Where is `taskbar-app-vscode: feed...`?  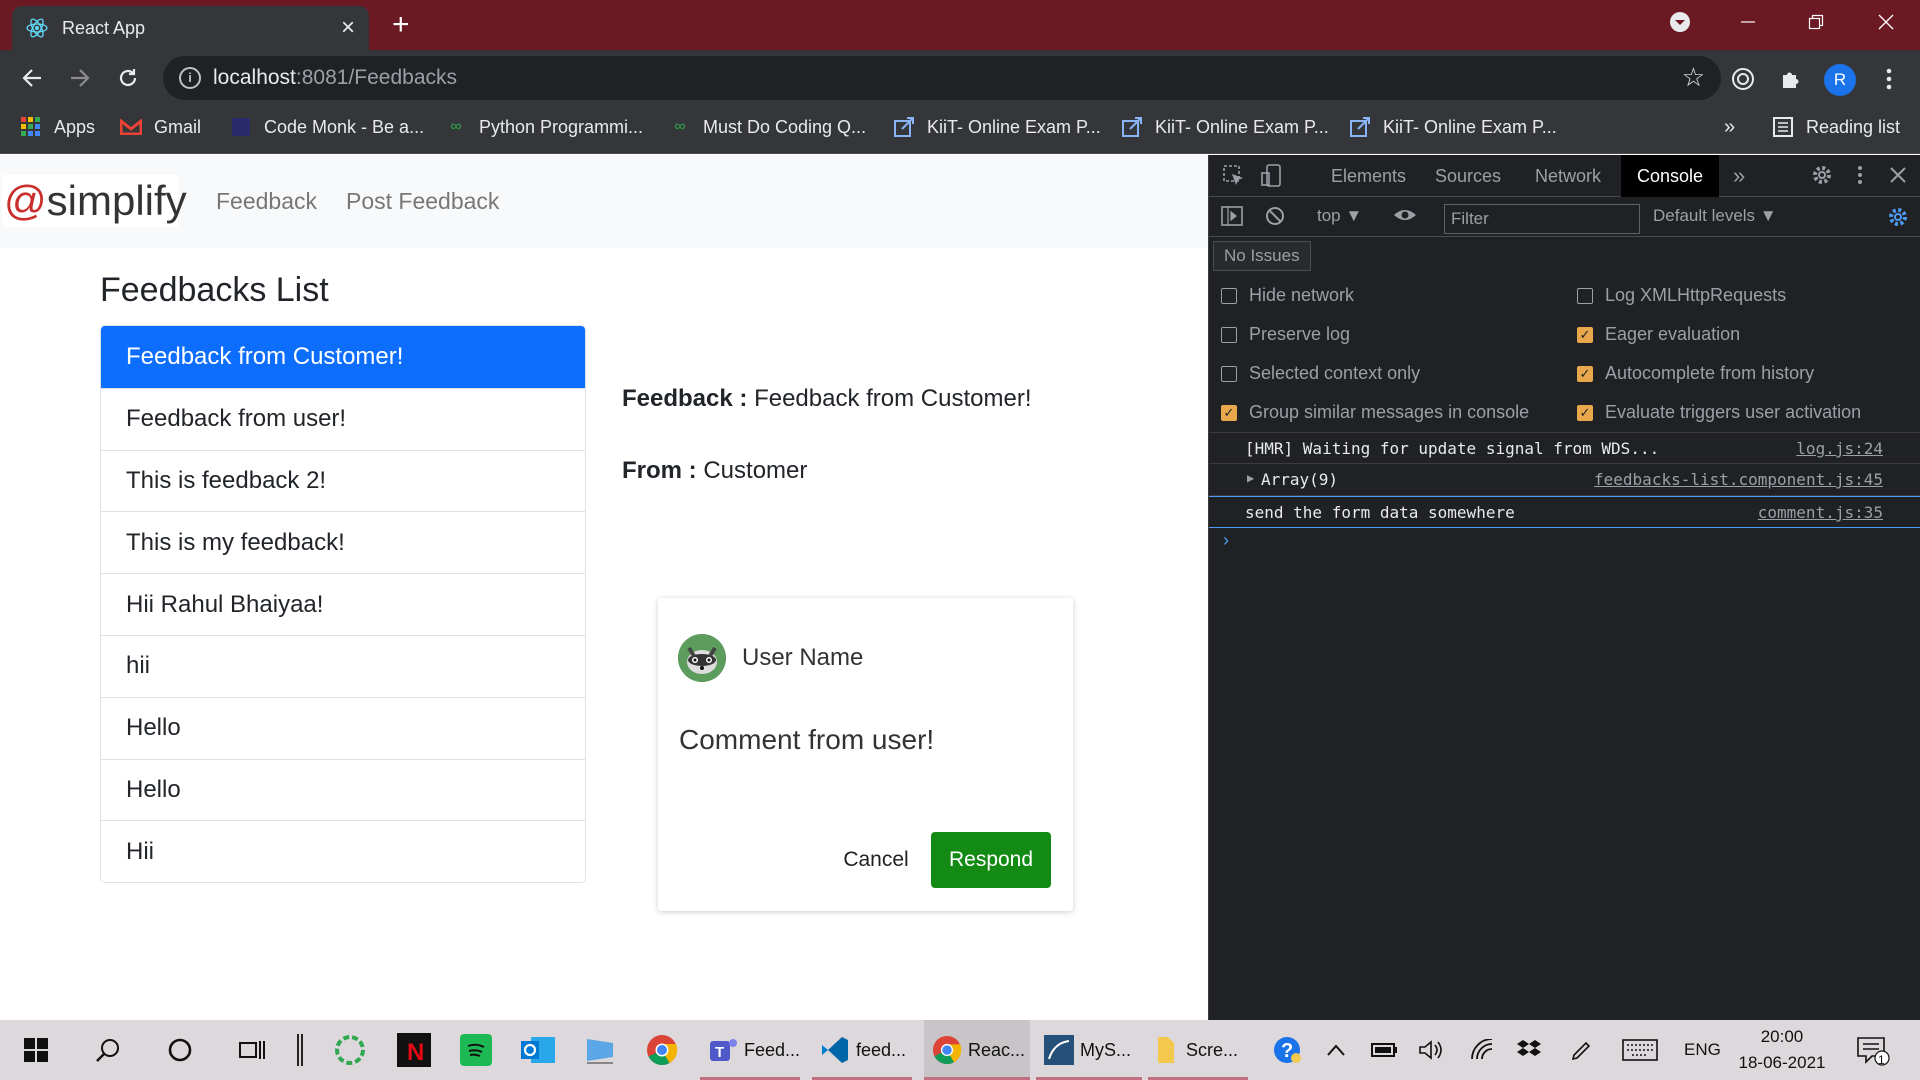 taskbar-app-vscode: feed... is located at coordinates (862, 1050).